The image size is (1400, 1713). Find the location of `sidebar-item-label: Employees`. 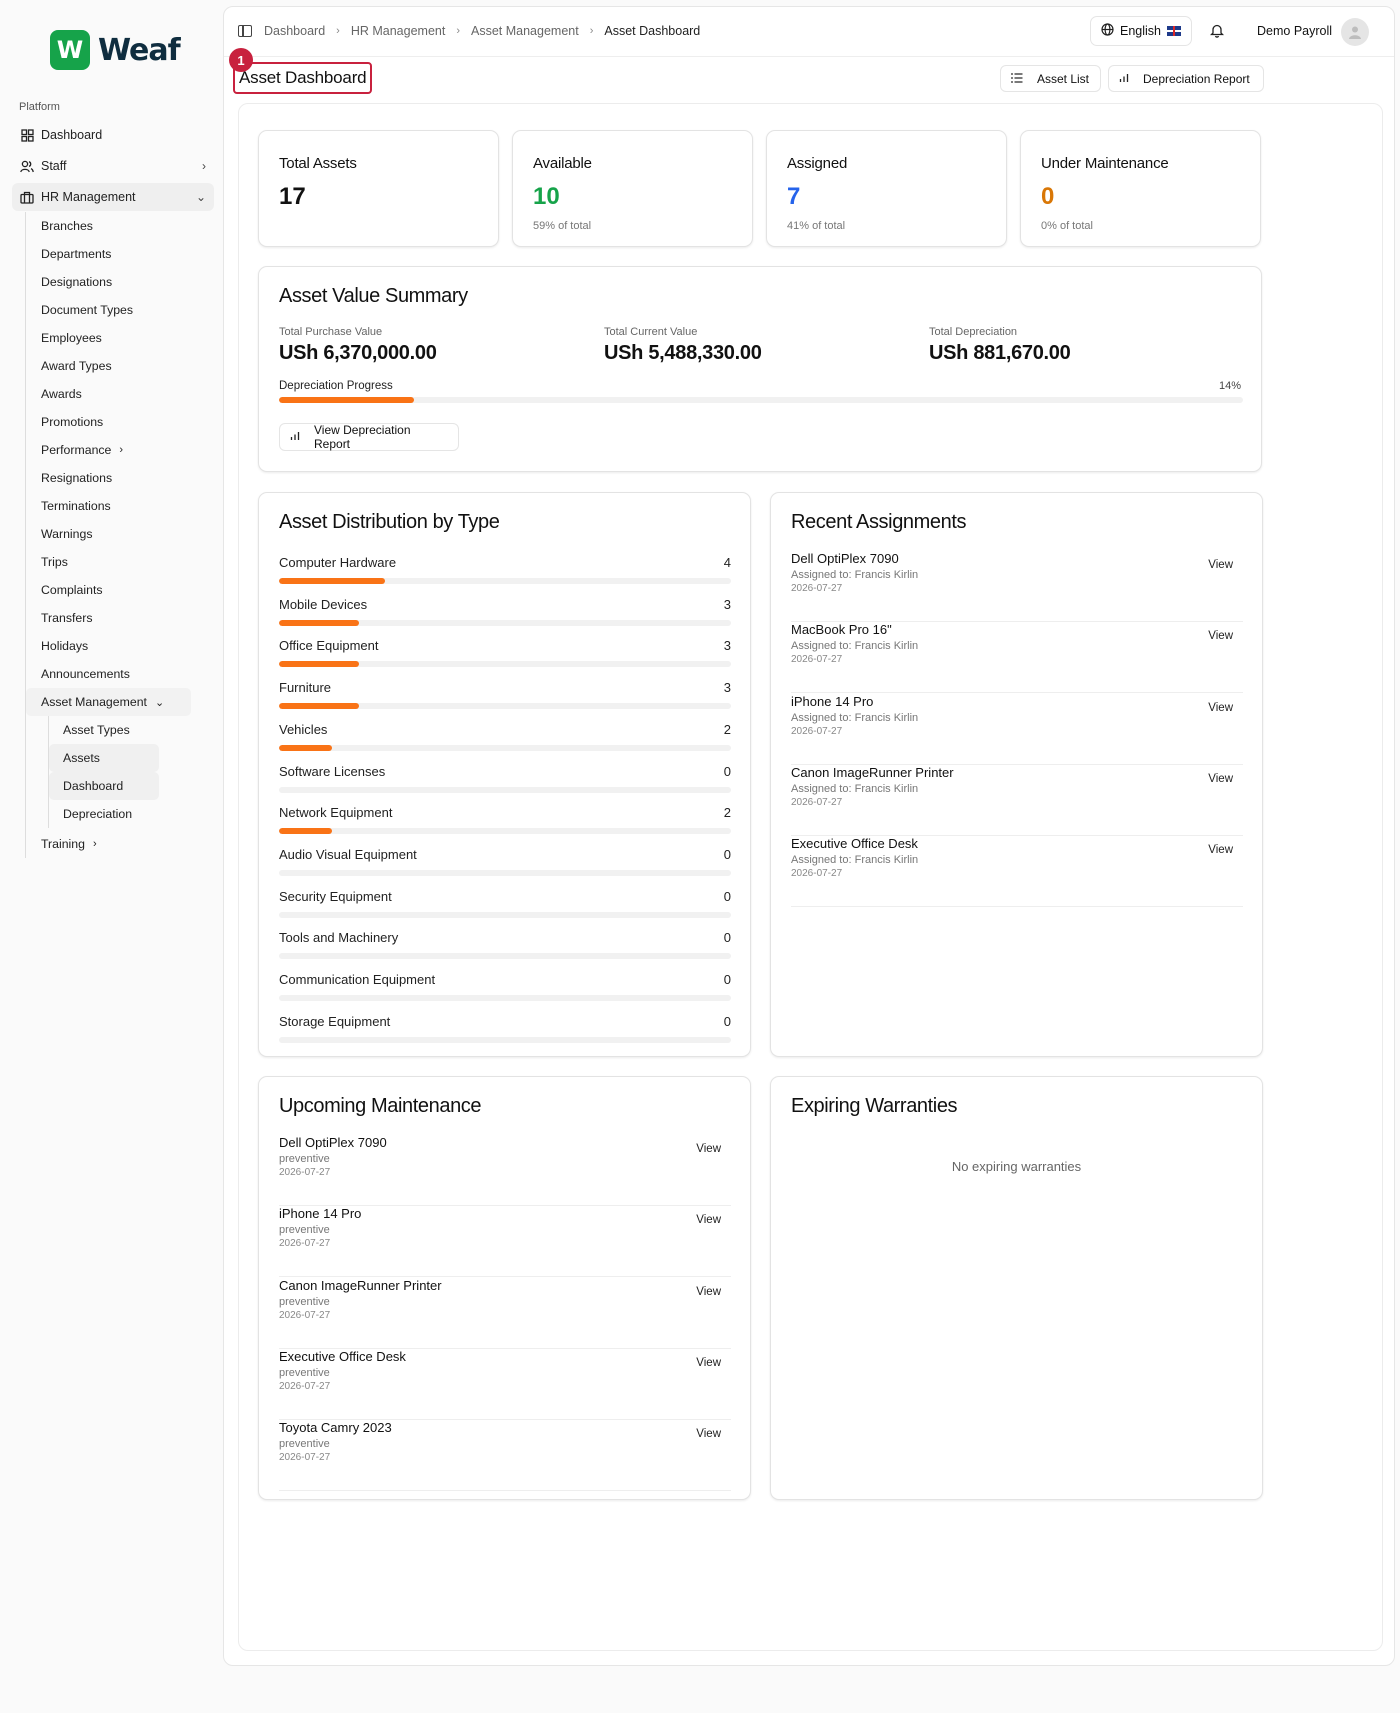

sidebar-item-label: Employees is located at coordinates (71, 338).